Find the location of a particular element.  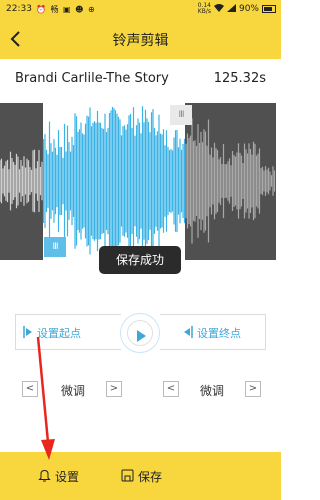

notification-icons: ⏰ 畅 ▣ ☻ ⊕ is located at coordinates (66, 9).